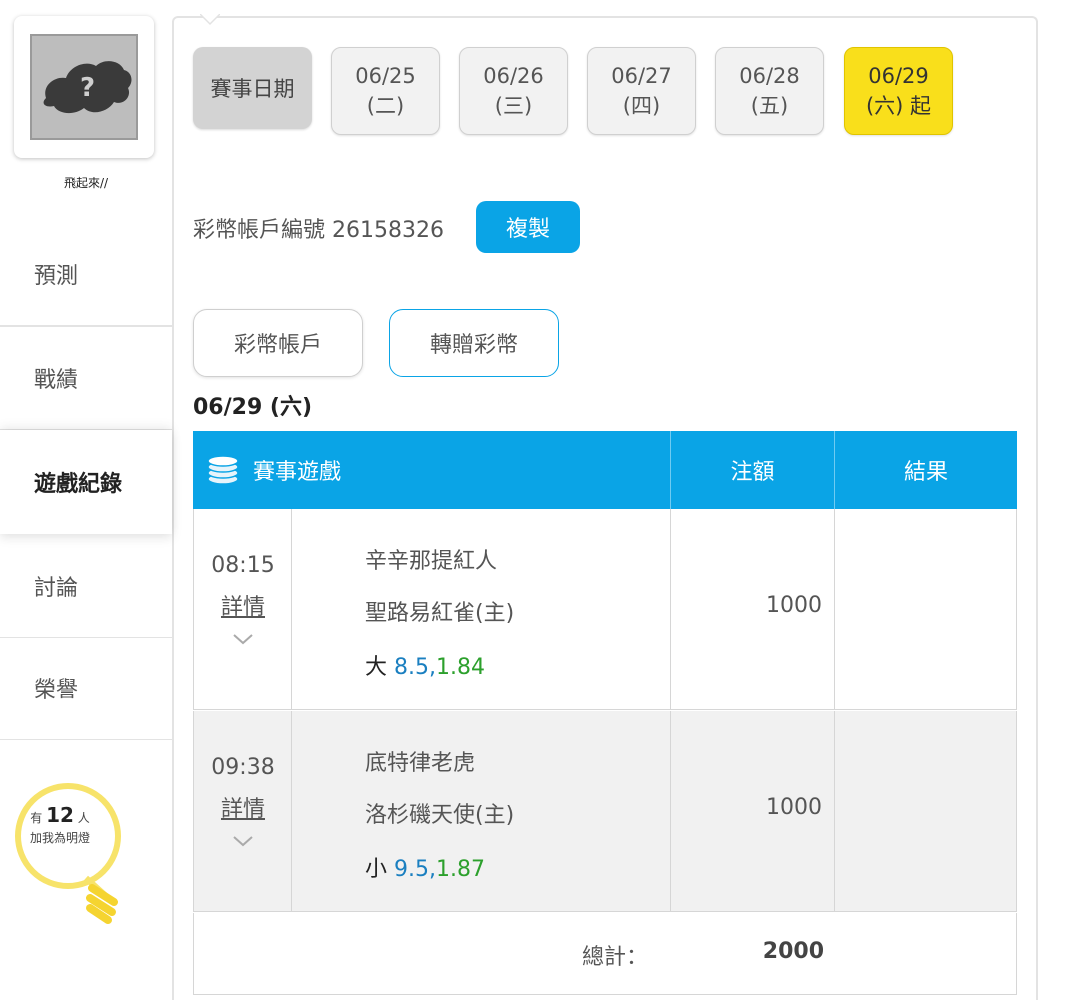 This screenshot has width=1065, height=1000. Describe the element at coordinates (460, 667) in the screenshot. I see `bet-odds: 1.84` at that location.